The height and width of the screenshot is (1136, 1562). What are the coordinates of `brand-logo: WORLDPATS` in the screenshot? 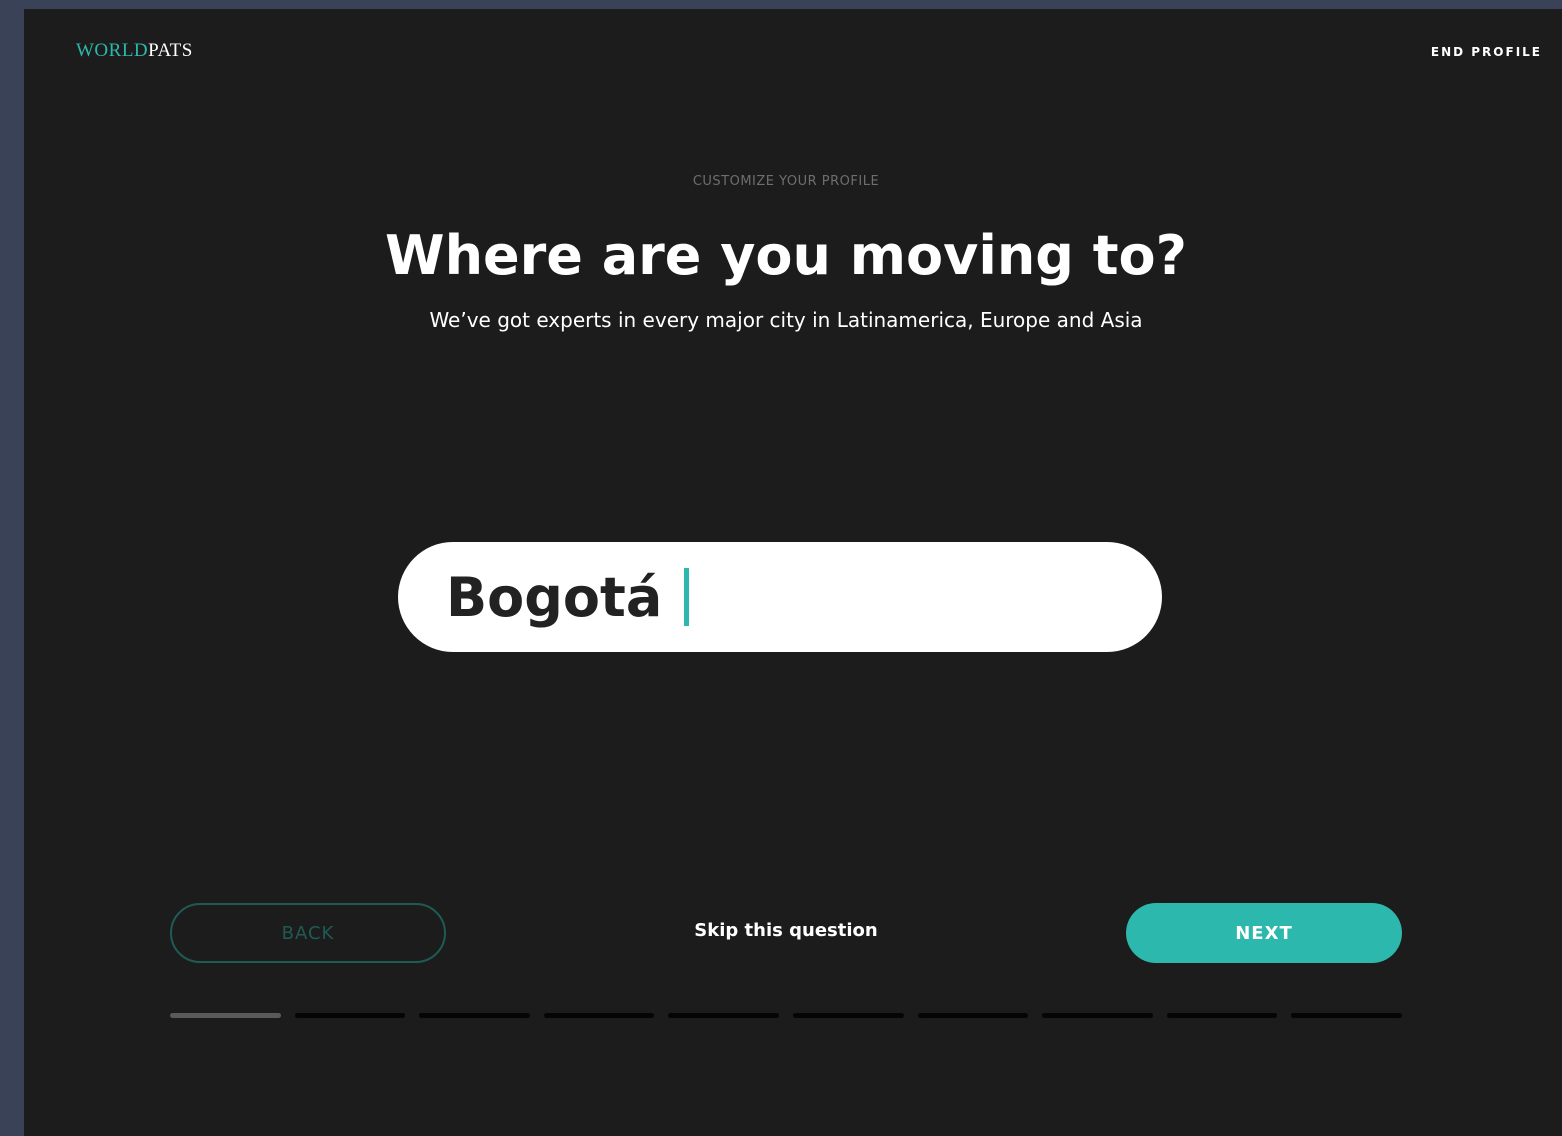 It's located at (134, 51).